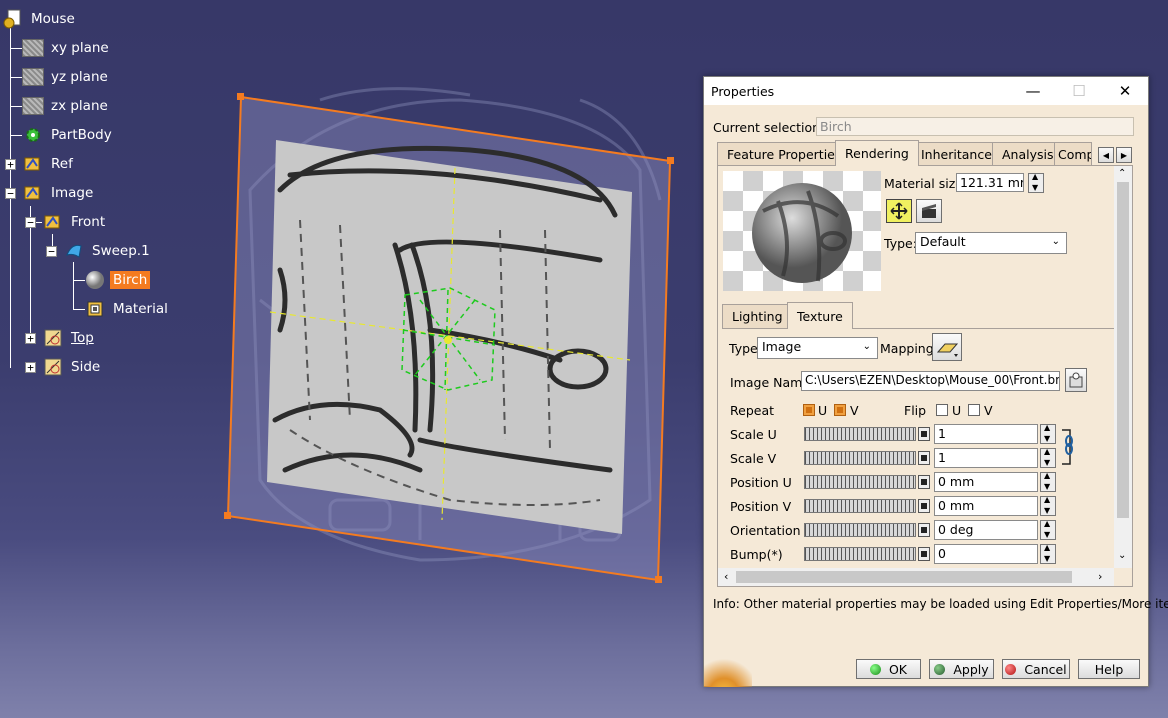 The height and width of the screenshot is (718, 1168). Describe the element at coordinates (784, 153) in the screenshot. I see `tab-feature-properties: Feature Properties` at that location.